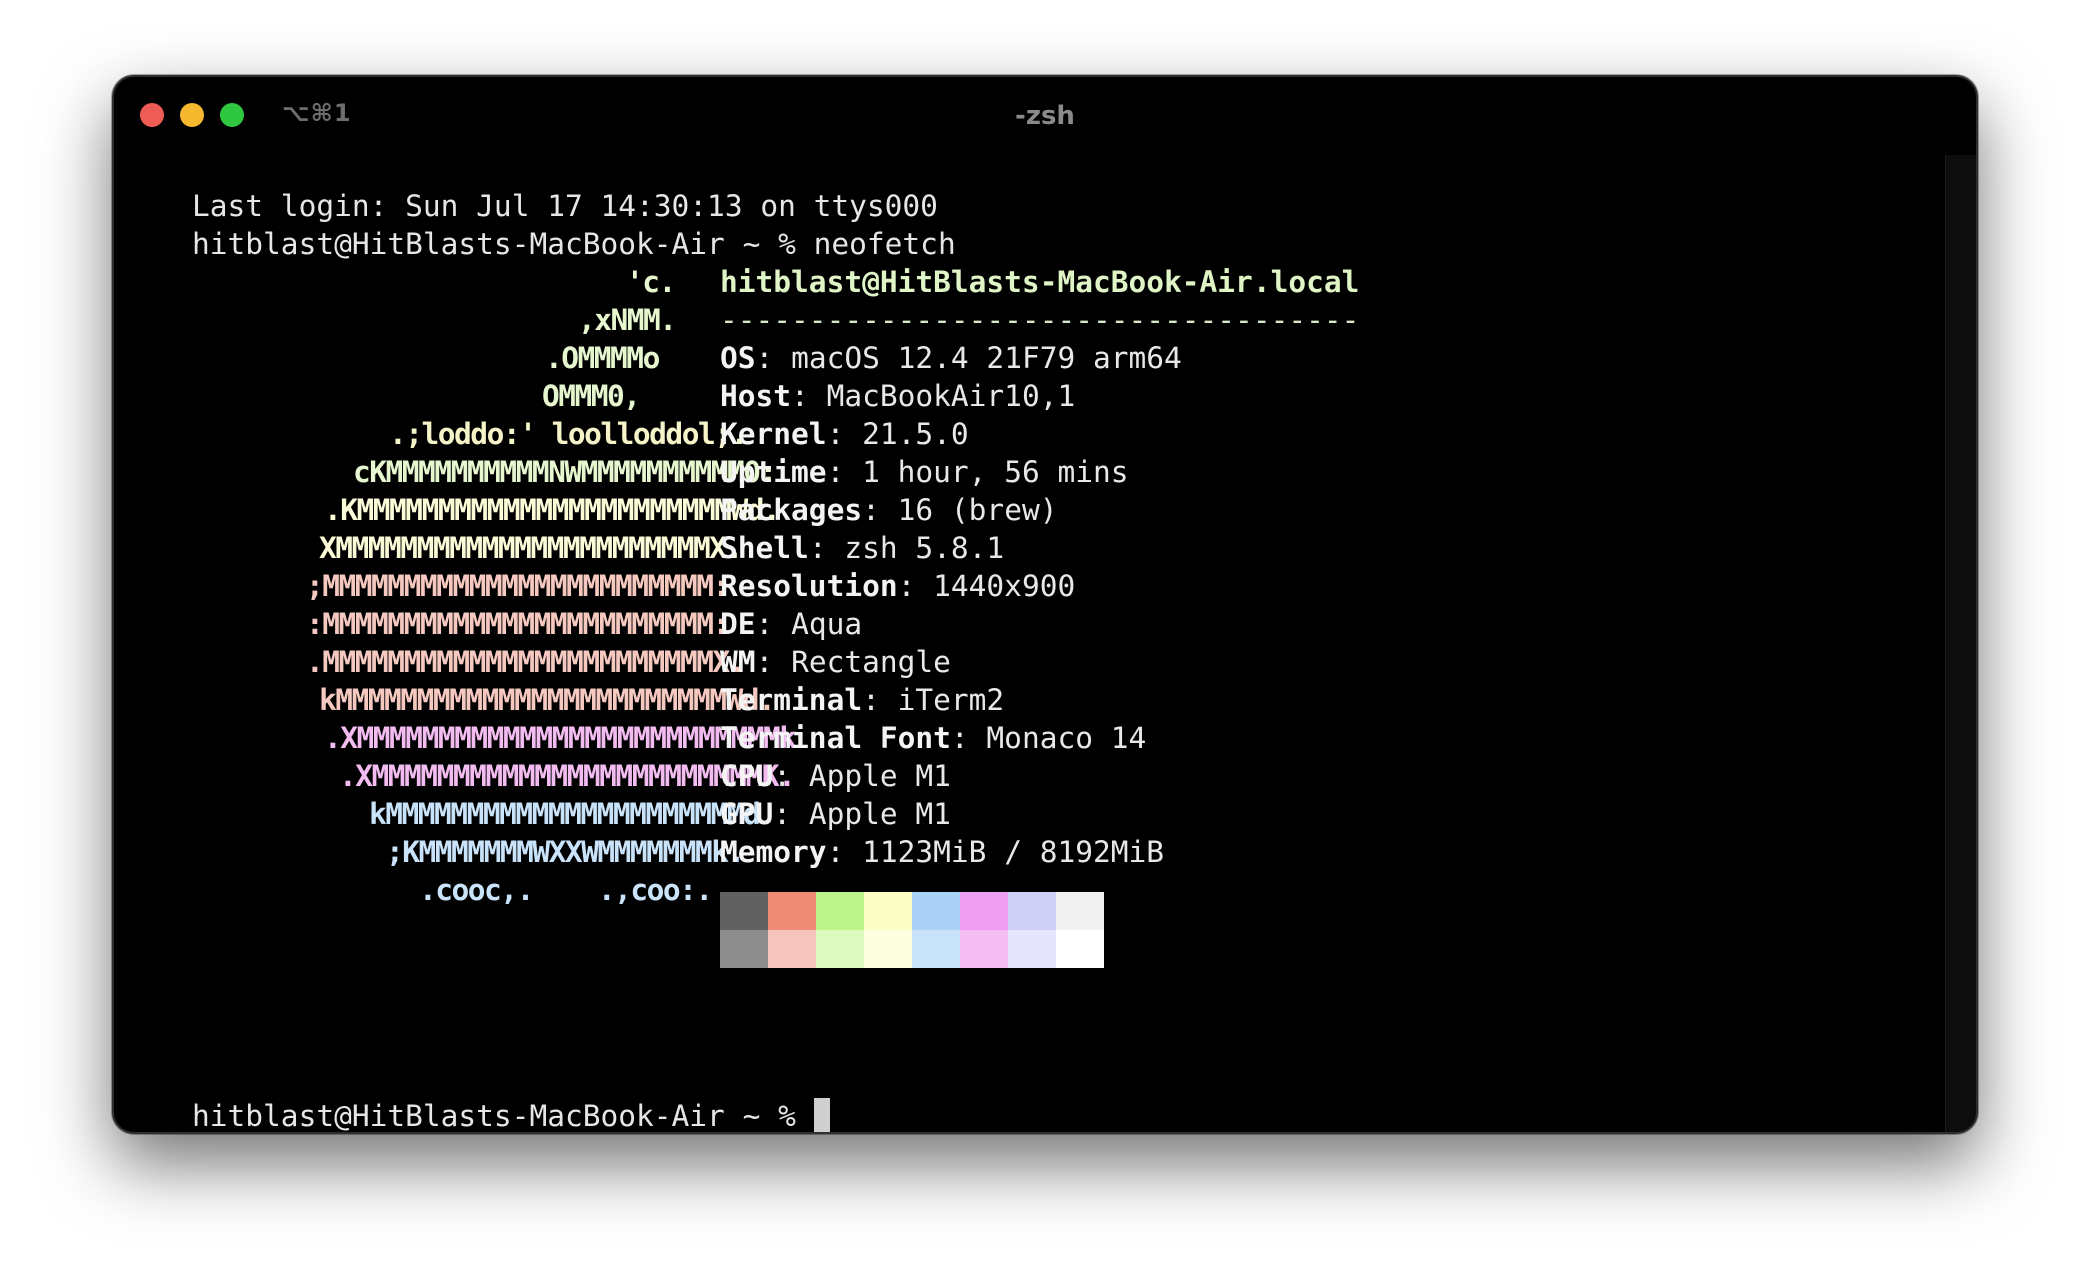 The height and width of the screenshot is (1282, 2090). What do you see at coordinates (566, 890) in the screenshot?
I see `logo-line: .cooc,. .,coo:.` at bounding box center [566, 890].